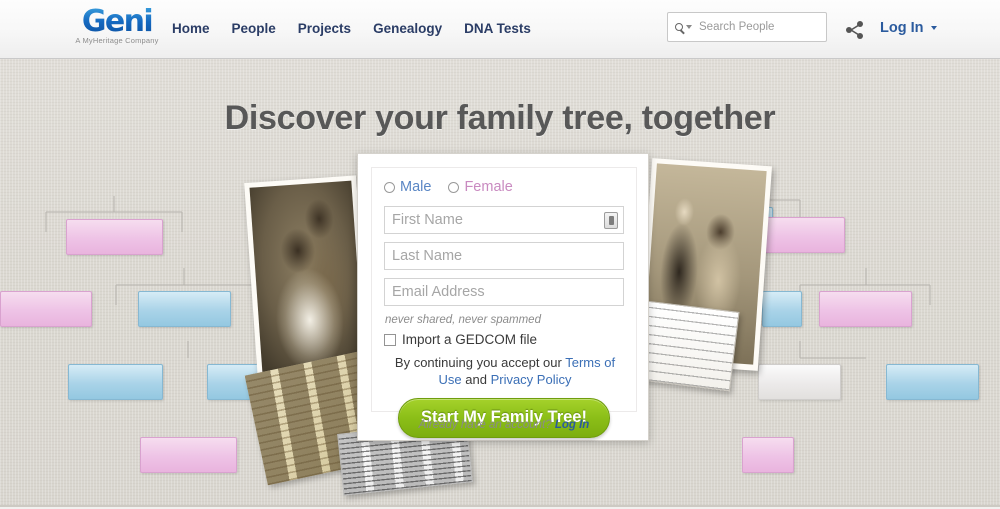 This screenshot has height=509, width=1000. Describe the element at coordinates (389, 187) in the screenshot. I see `radio-male` at that location.